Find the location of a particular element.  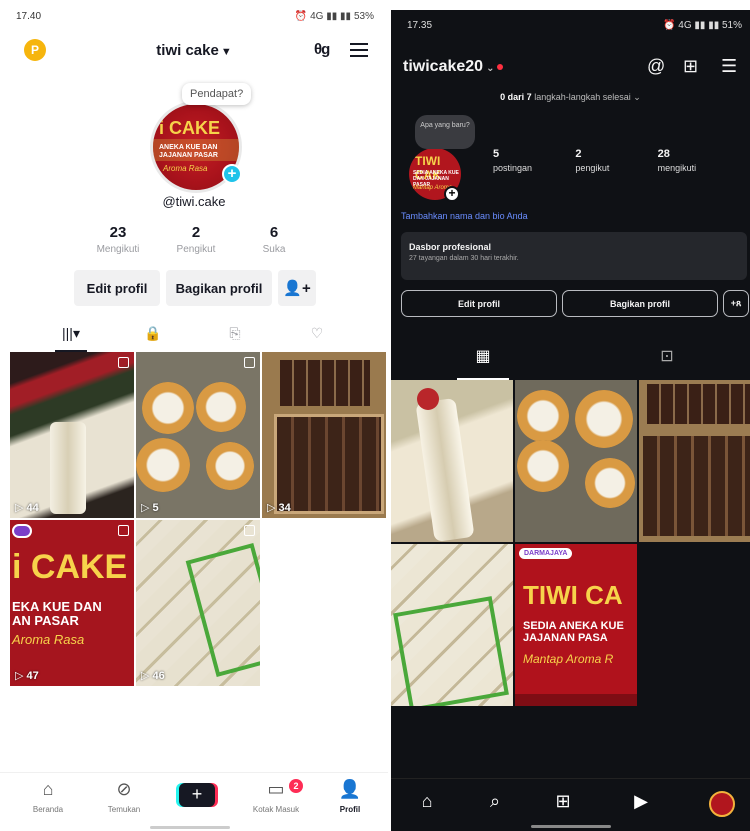

account-switcher: tiwicake20 ⌄ is located at coordinates (453, 67).